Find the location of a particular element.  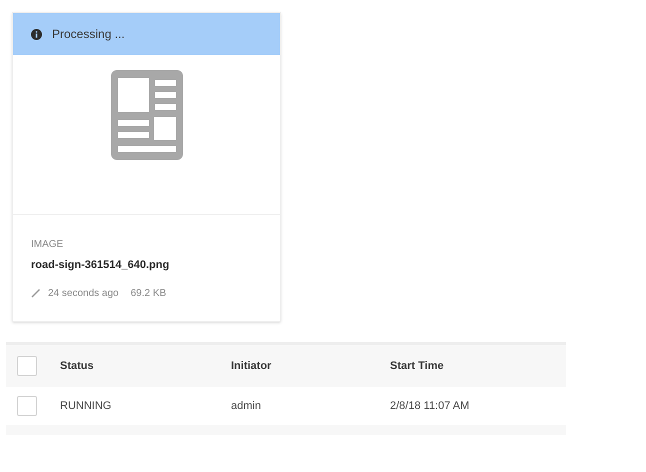

file-name: road-sign-361514_640.png is located at coordinates (100, 265).